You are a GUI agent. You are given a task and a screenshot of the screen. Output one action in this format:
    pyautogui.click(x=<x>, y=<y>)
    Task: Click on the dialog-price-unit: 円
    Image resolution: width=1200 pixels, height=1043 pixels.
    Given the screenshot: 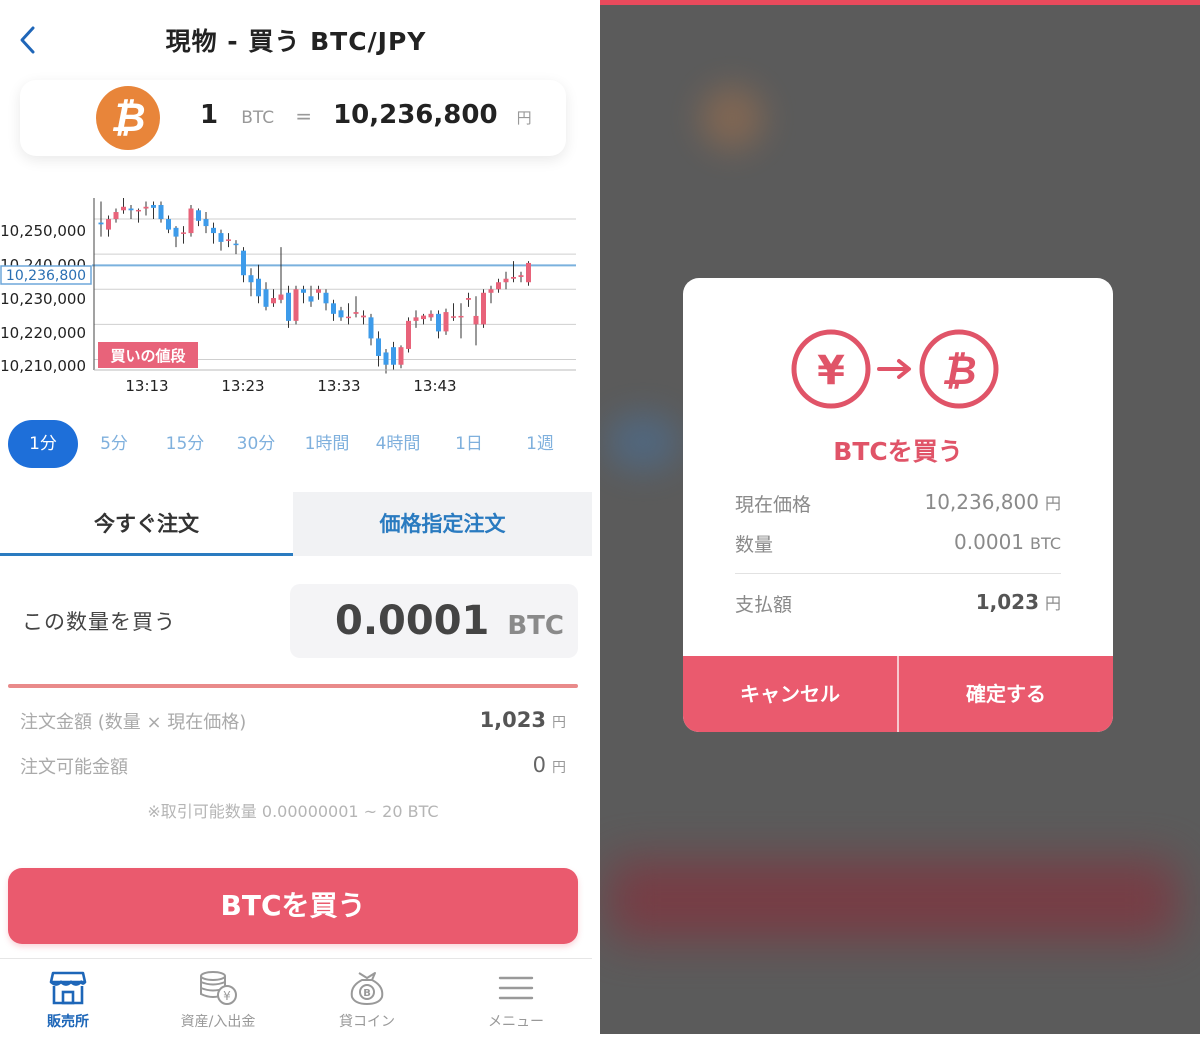 What is the action you would take?
    pyautogui.click(x=1052, y=503)
    